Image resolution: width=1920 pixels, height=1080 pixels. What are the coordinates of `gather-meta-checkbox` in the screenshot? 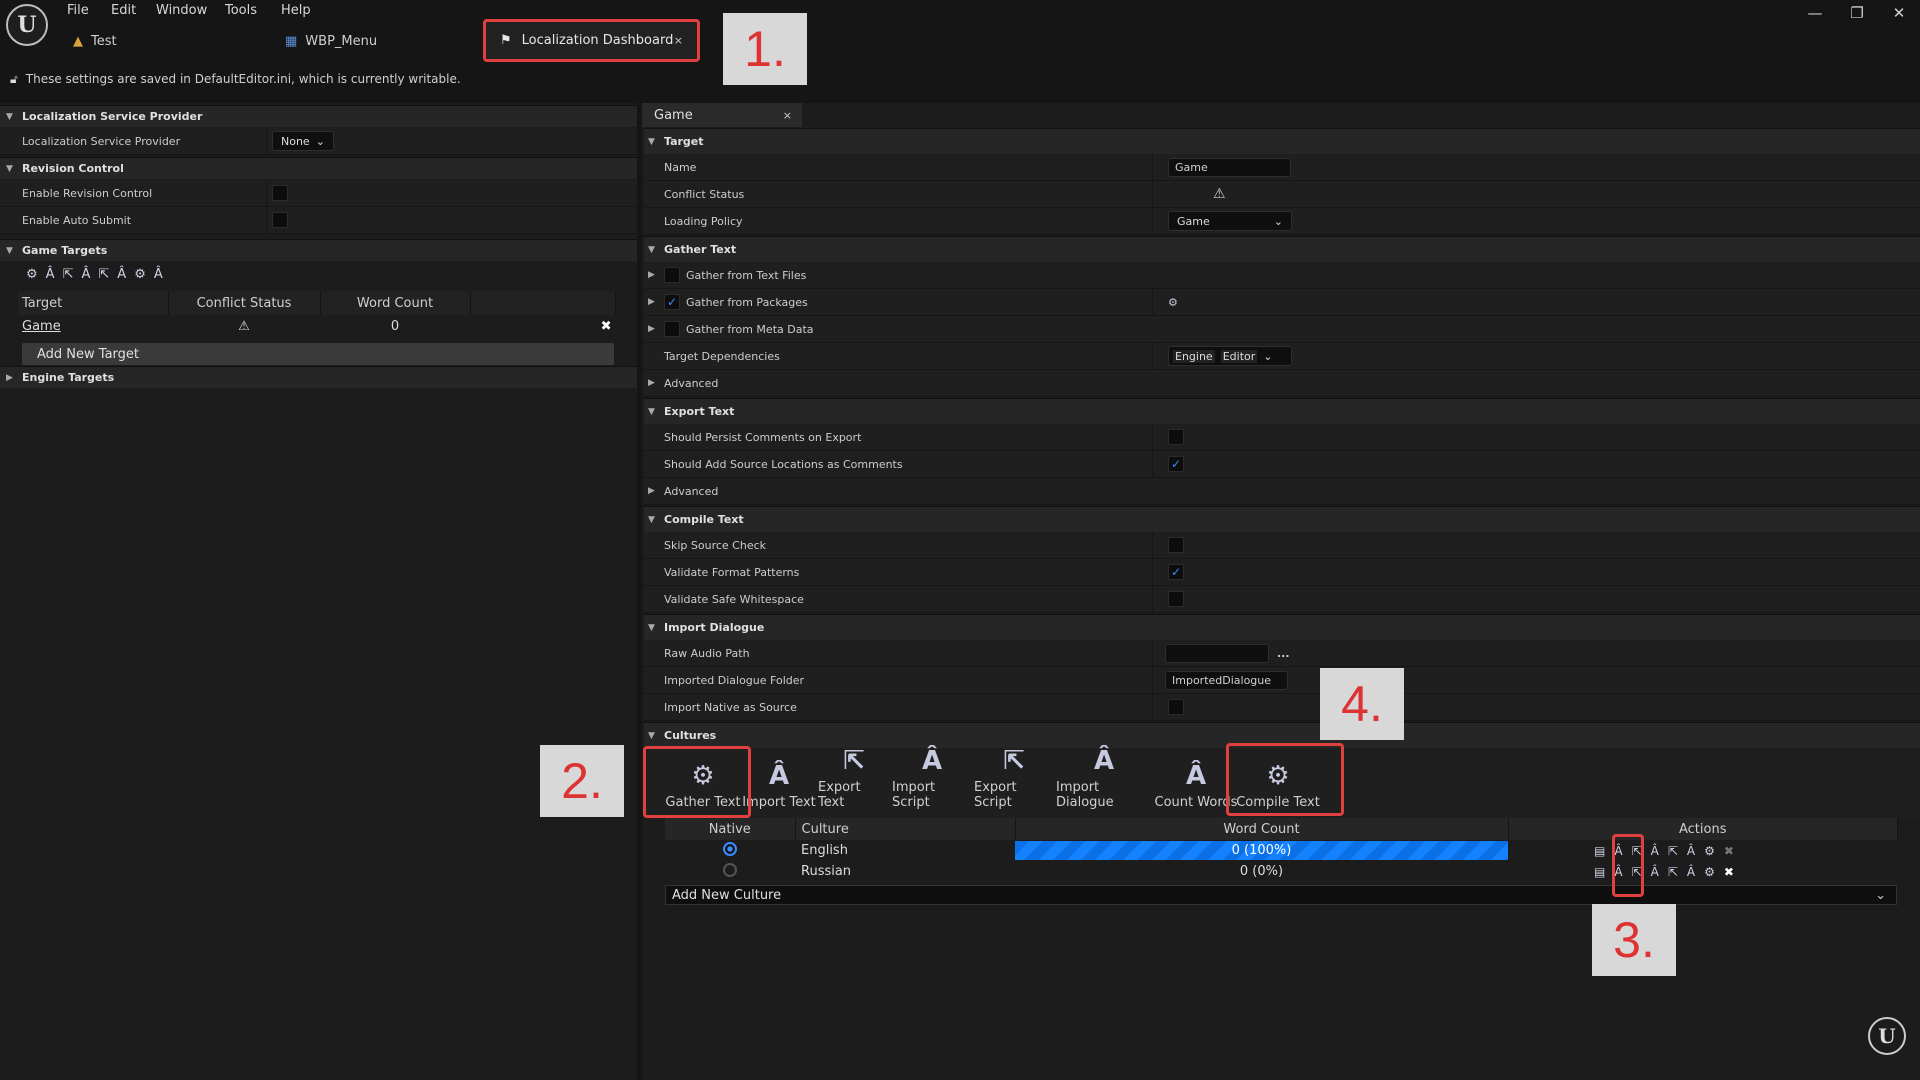 It's located at (672, 329).